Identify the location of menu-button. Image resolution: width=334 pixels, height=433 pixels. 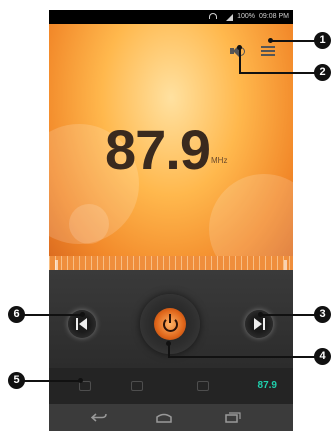
(268, 51).